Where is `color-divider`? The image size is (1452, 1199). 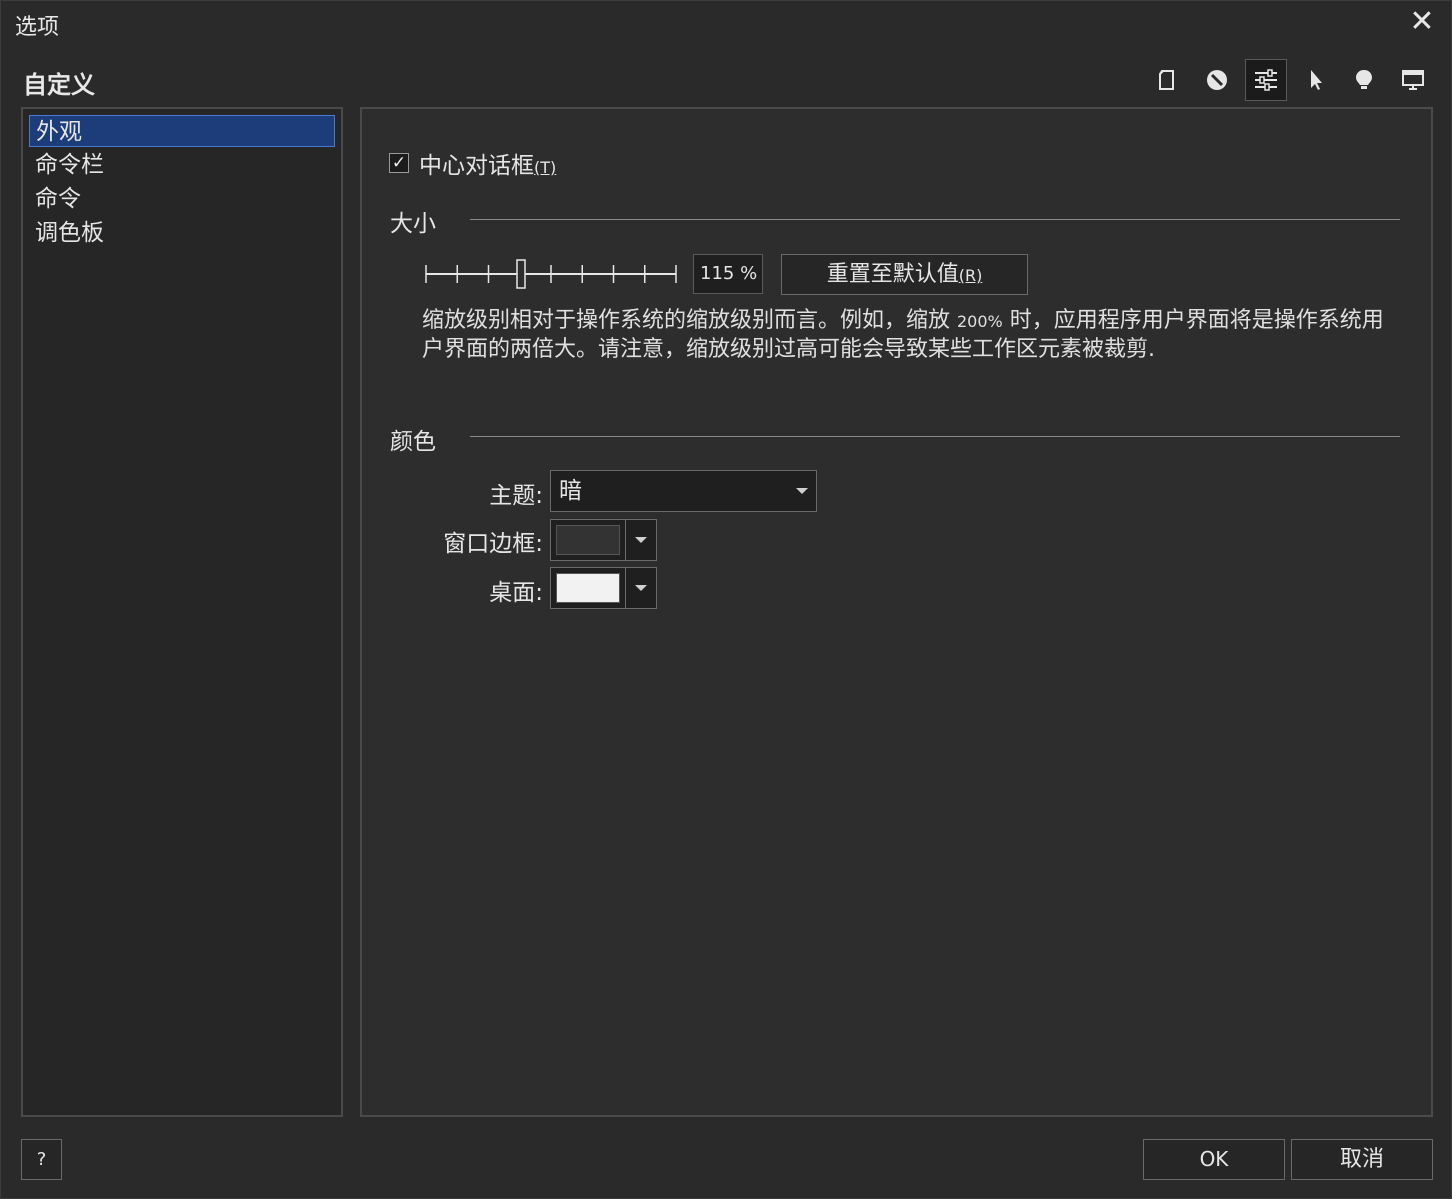 color-divider is located at coordinates (935, 436).